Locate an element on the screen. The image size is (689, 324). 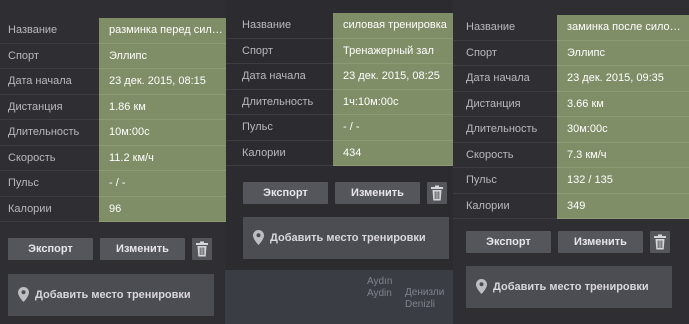
map-label-aydin: Aydin is located at coordinates (379, 293).